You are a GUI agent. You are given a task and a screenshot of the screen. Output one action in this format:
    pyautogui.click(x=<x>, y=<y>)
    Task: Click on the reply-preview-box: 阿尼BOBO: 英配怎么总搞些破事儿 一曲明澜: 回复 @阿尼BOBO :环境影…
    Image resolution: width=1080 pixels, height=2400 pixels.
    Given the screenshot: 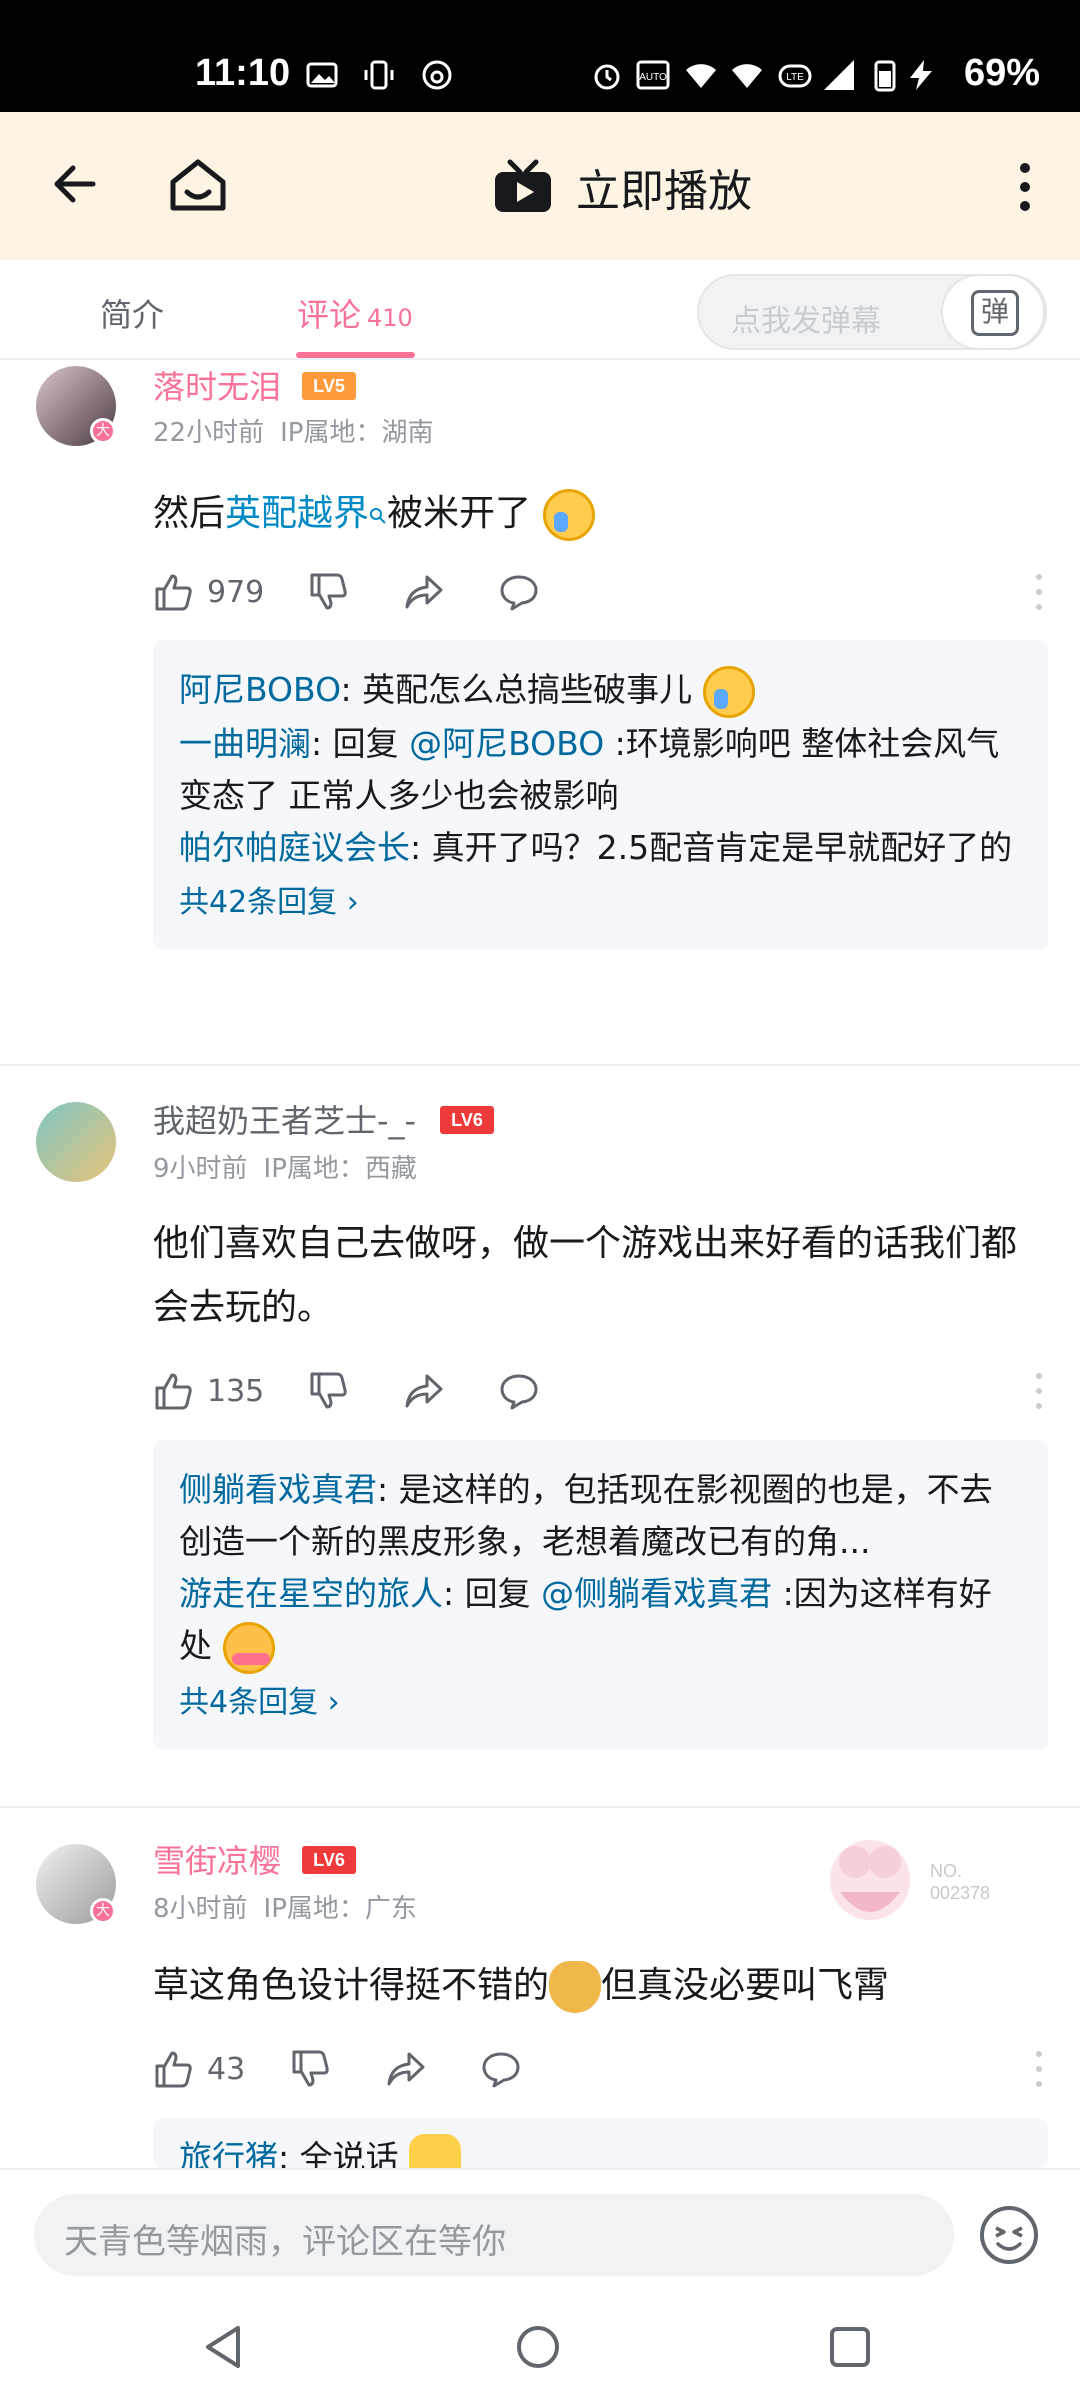 What is the action you would take?
    pyautogui.click(x=600, y=795)
    